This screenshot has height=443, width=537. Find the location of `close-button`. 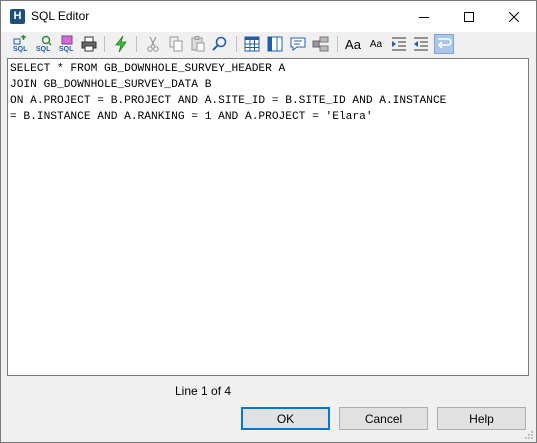

close-button is located at coordinates (513, 16).